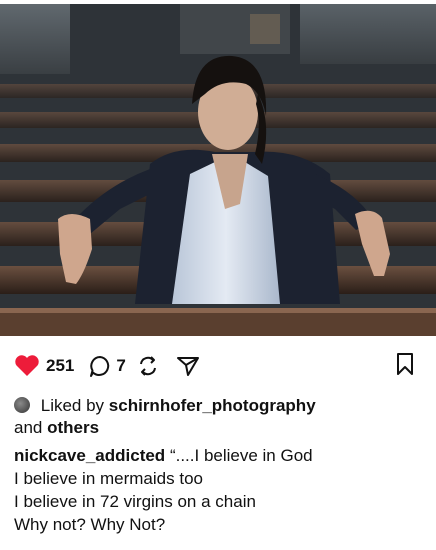 Image resolution: width=436 pixels, height=550 pixels. Describe the element at coordinates (89, 455) in the screenshot. I see `caption-username-link: nickcave_addicted` at that location.